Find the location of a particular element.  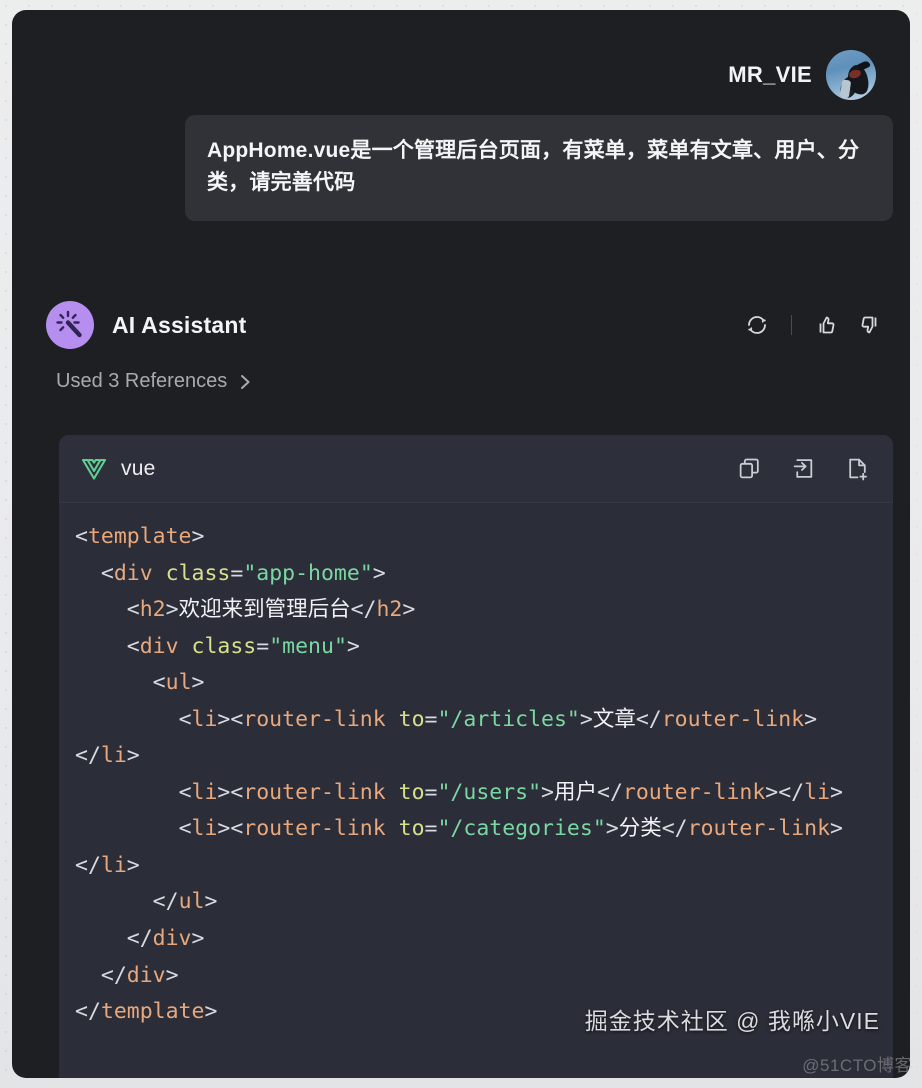

code-line: <template> is located at coordinates (476, 537).